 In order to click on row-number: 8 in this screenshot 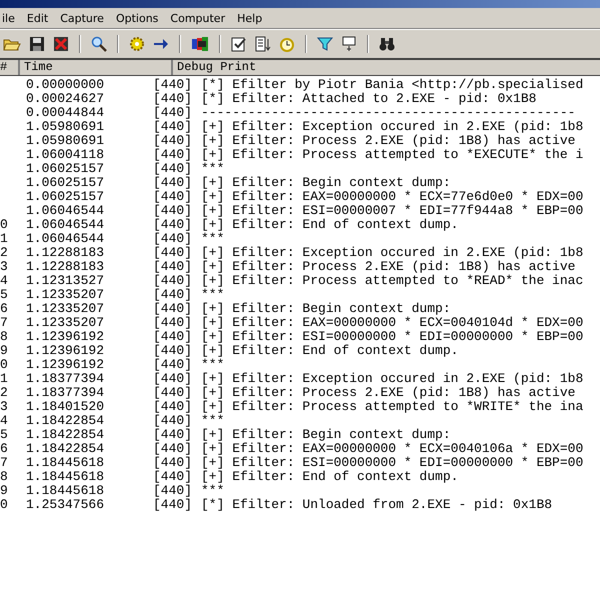, I will do `click(4, 336)`.